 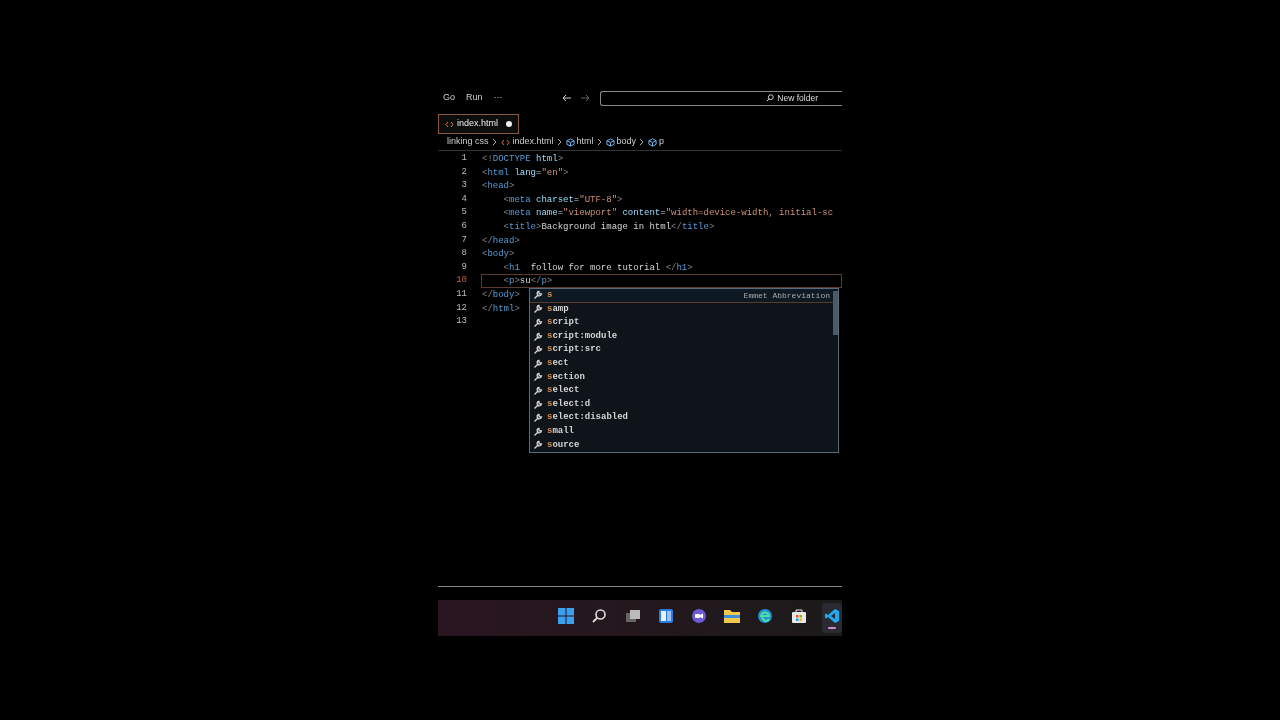 What do you see at coordinates (765, 615) in the screenshot?
I see `browser-icon` at bounding box center [765, 615].